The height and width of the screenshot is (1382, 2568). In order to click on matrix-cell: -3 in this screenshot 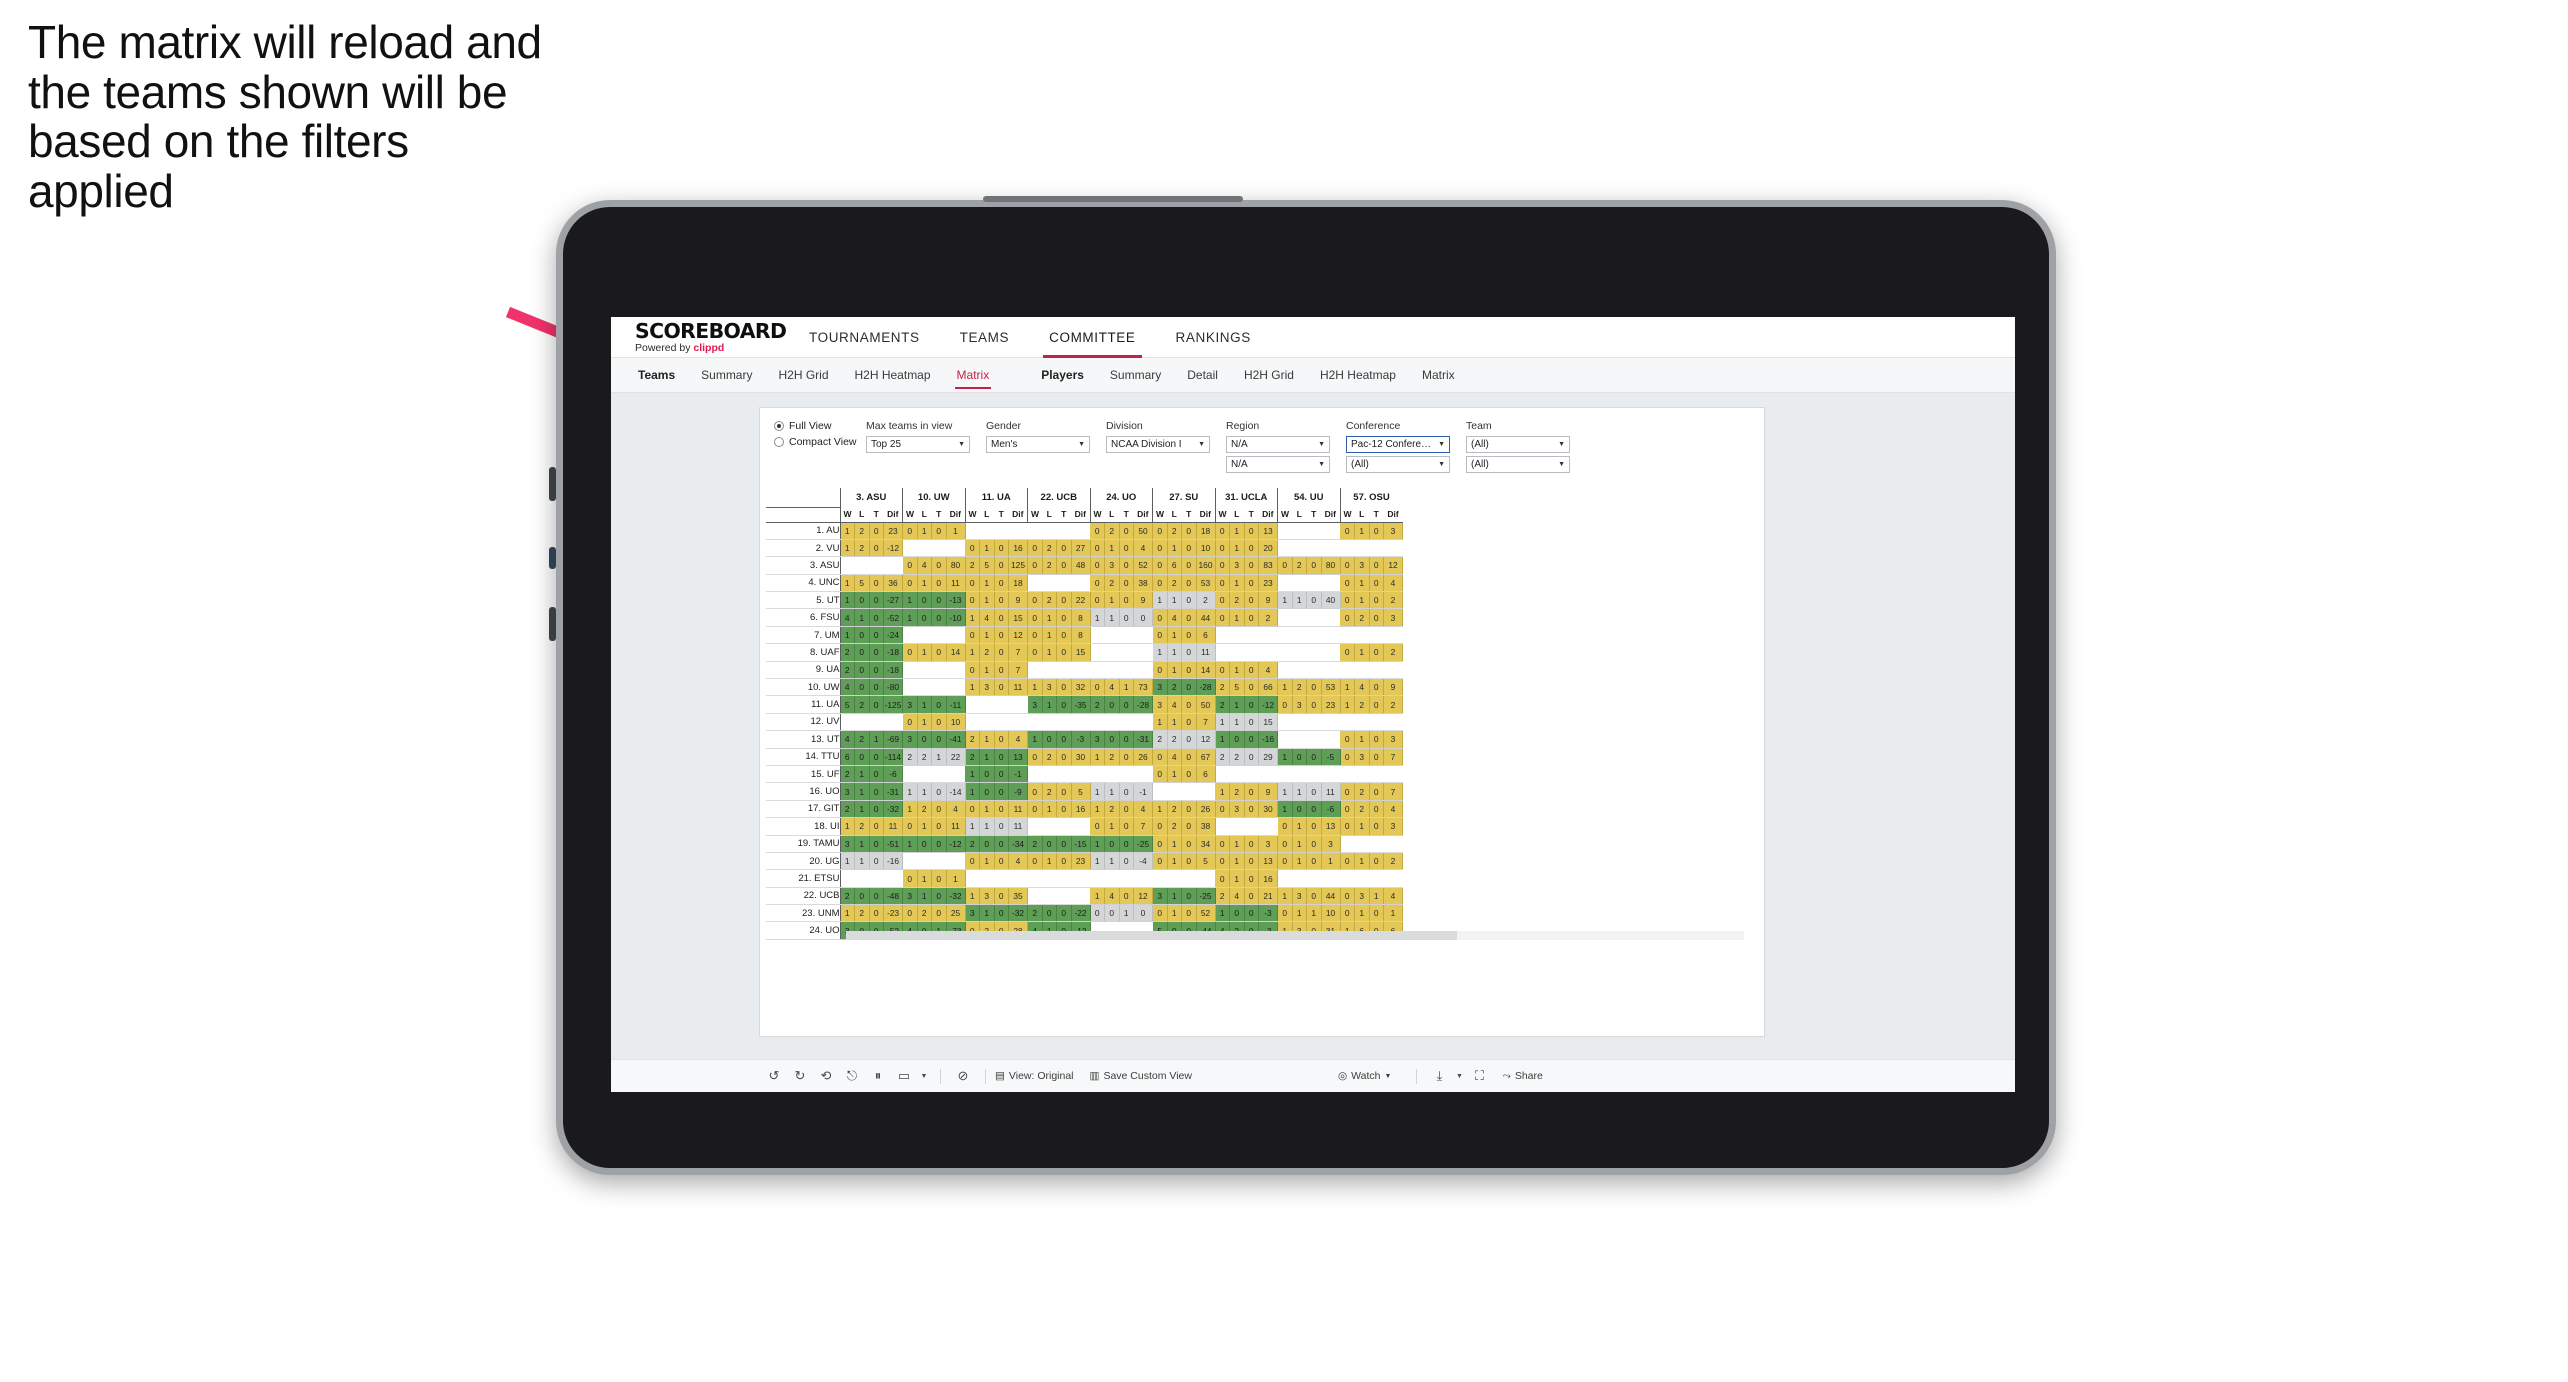, I will do `click(1081, 739)`.